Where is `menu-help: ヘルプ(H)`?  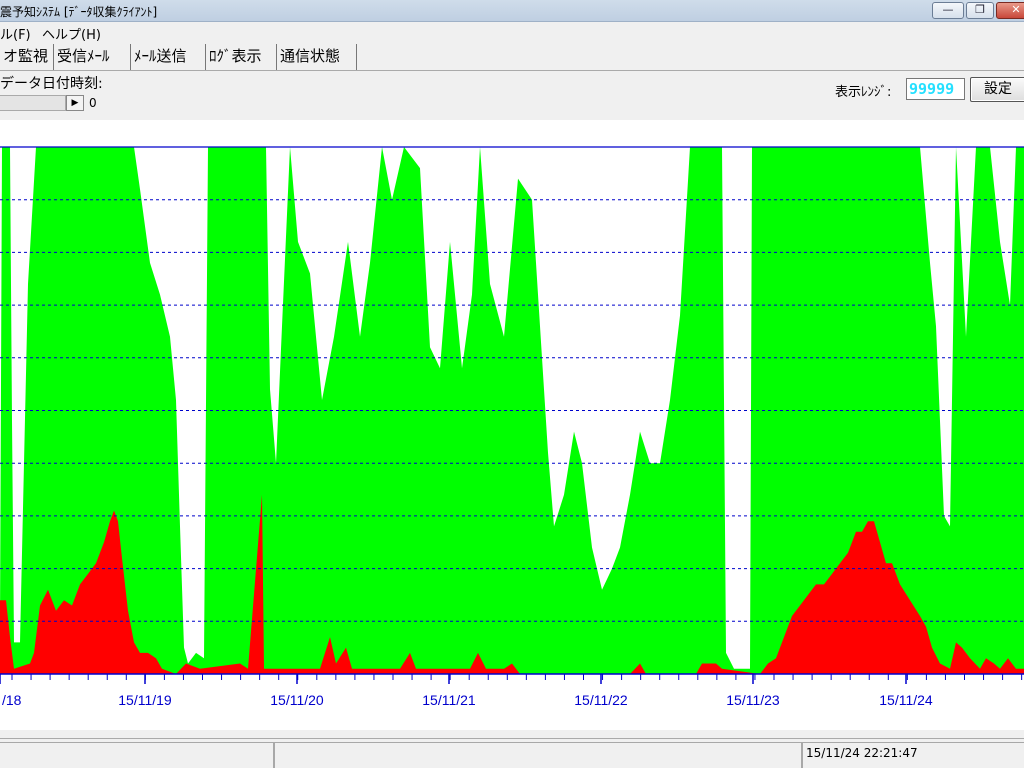
menu-help: ヘルプ(H) is located at coordinates (71, 33).